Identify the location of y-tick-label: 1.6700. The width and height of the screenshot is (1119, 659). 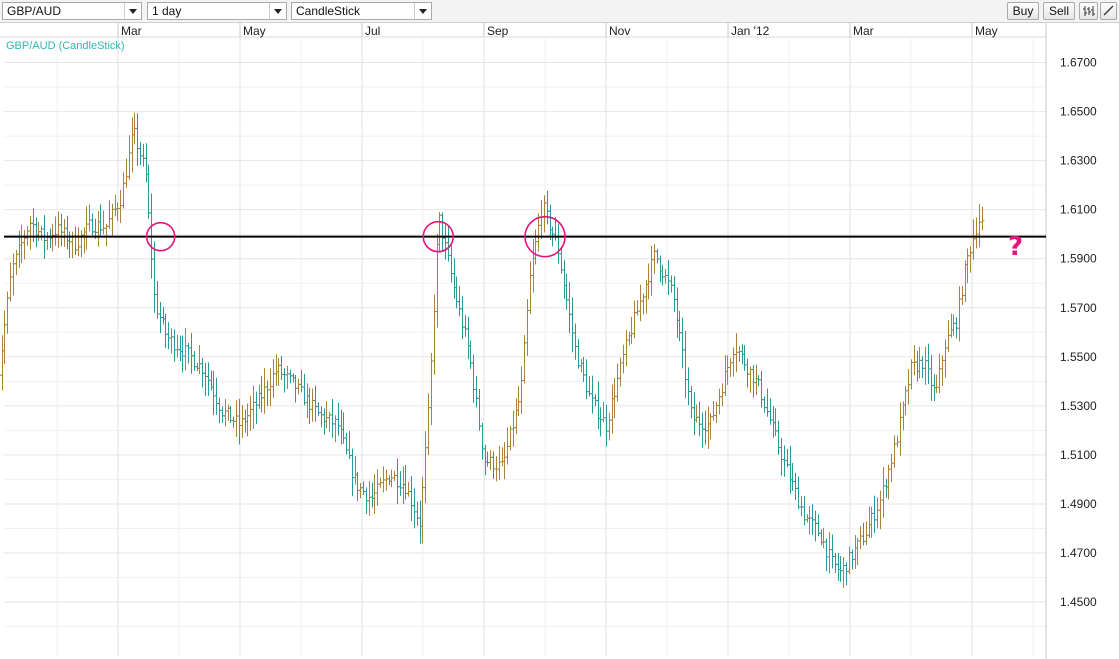
(1078, 63).